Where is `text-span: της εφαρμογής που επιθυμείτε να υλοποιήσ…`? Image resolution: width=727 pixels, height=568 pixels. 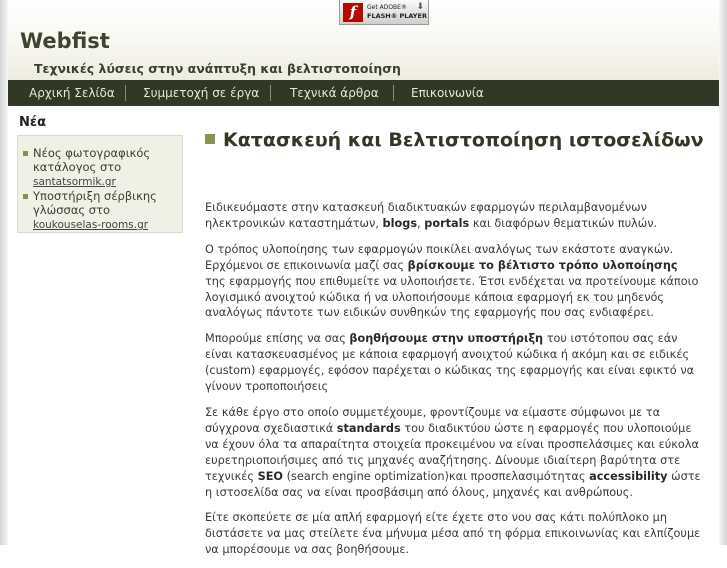
text-span: της εφαρμογής που επιθυμείτε να υλοποιήσ… is located at coordinates (452, 297).